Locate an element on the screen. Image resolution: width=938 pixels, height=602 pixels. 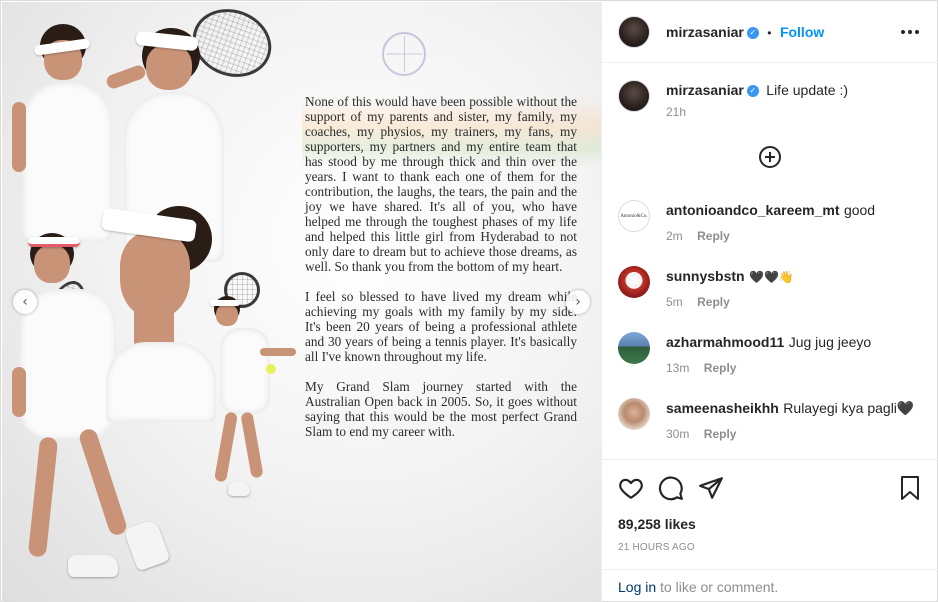
chevron-right-icon: › is located at coordinates (578, 302).